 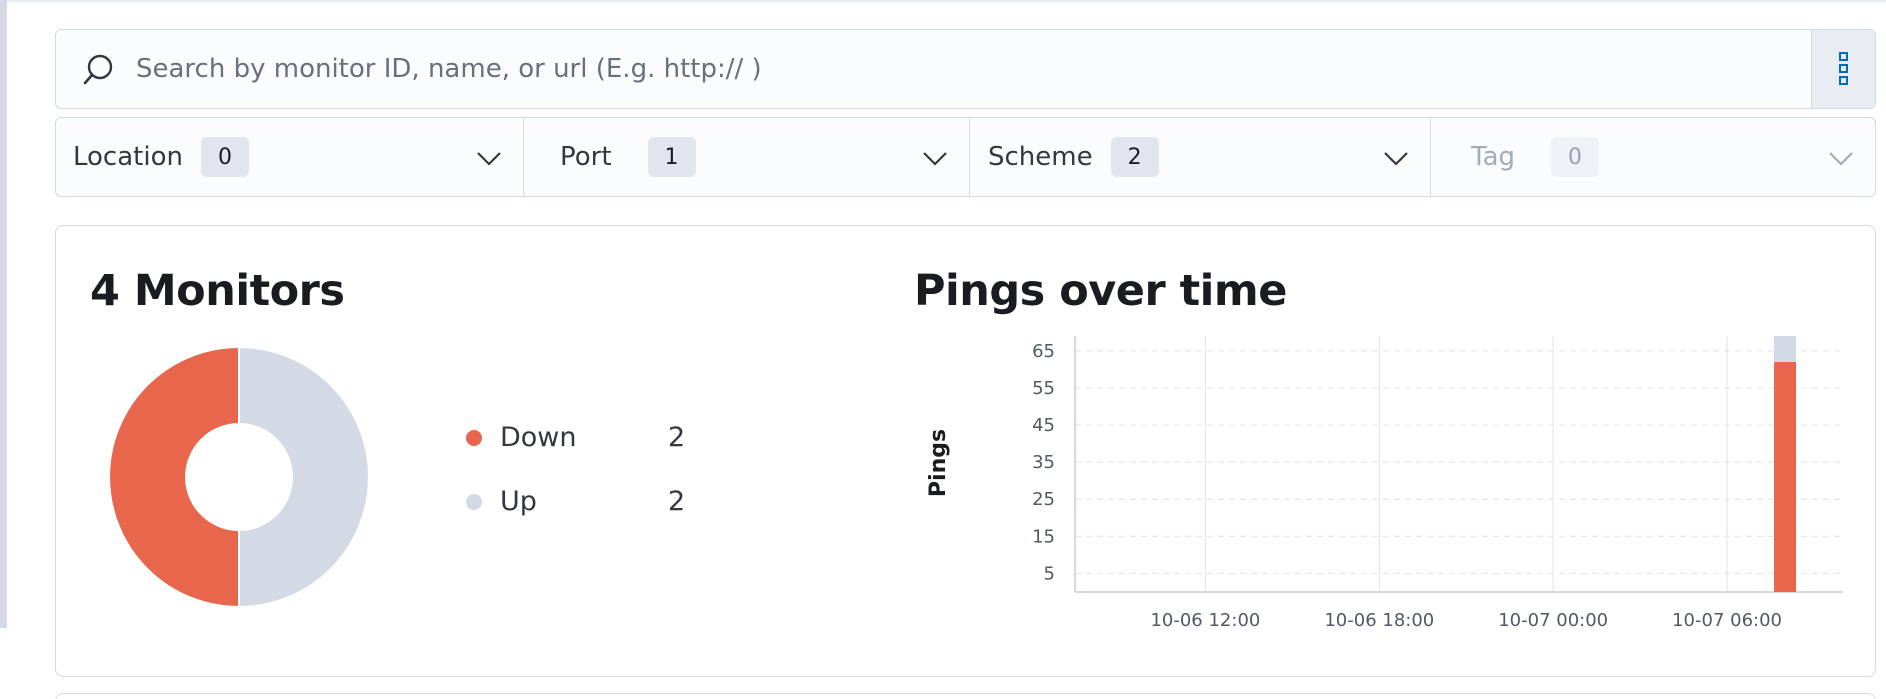 What do you see at coordinates (304, 477) in the screenshot?
I see `donut-slice-up` at bounding box center [304, 477].